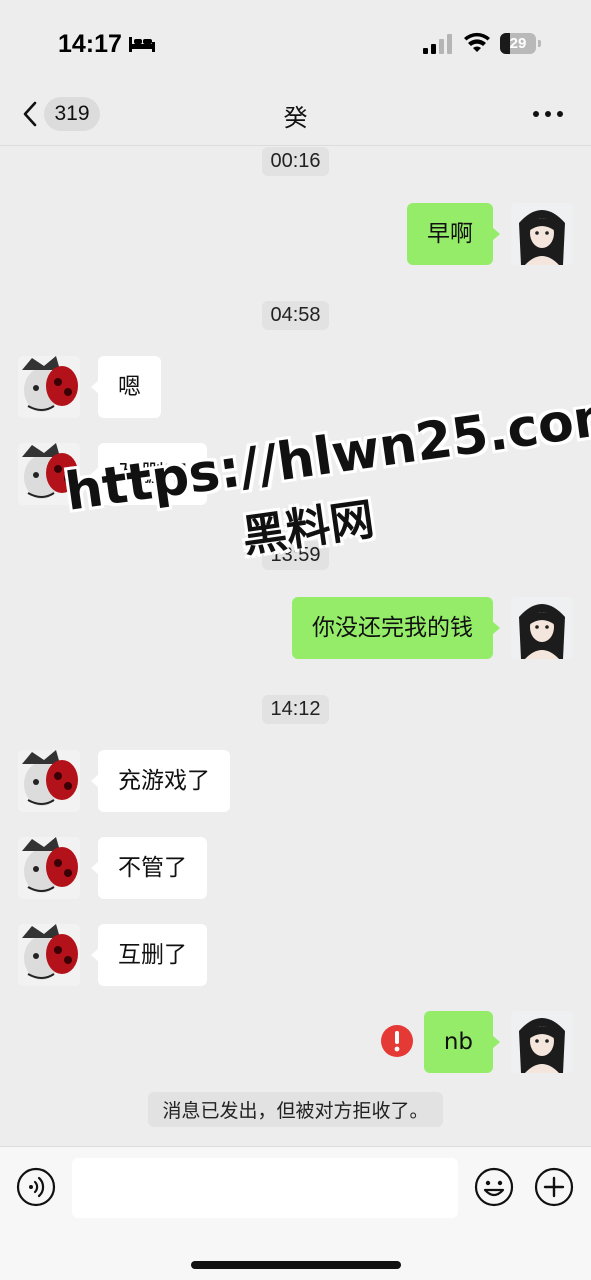 This screenshot has height=1280, width=591. Describe the element at coordinates (142, 44) in the screenshot. I see `bed-icon` at that location.